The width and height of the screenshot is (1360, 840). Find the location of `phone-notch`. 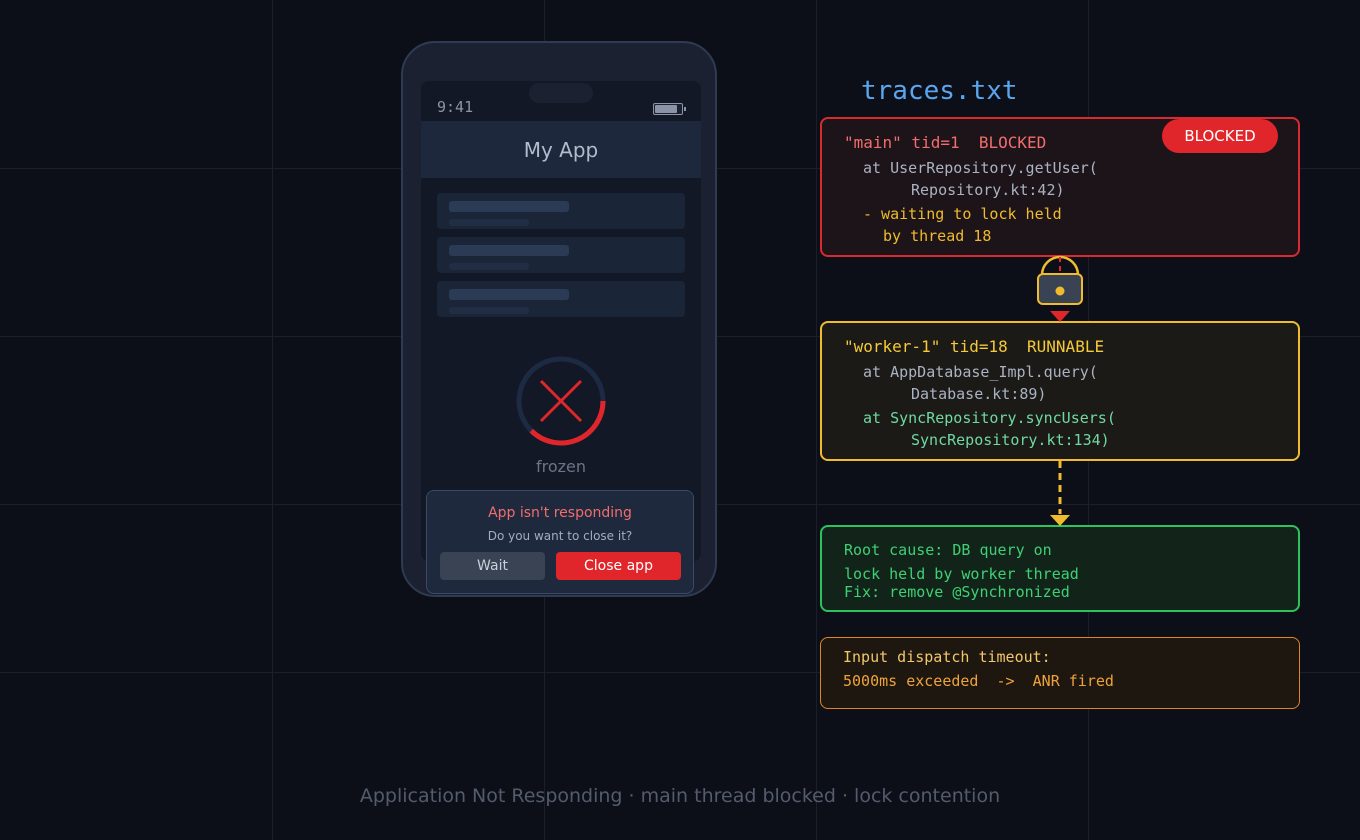

phone-notch is located at coordinates (561, 93).